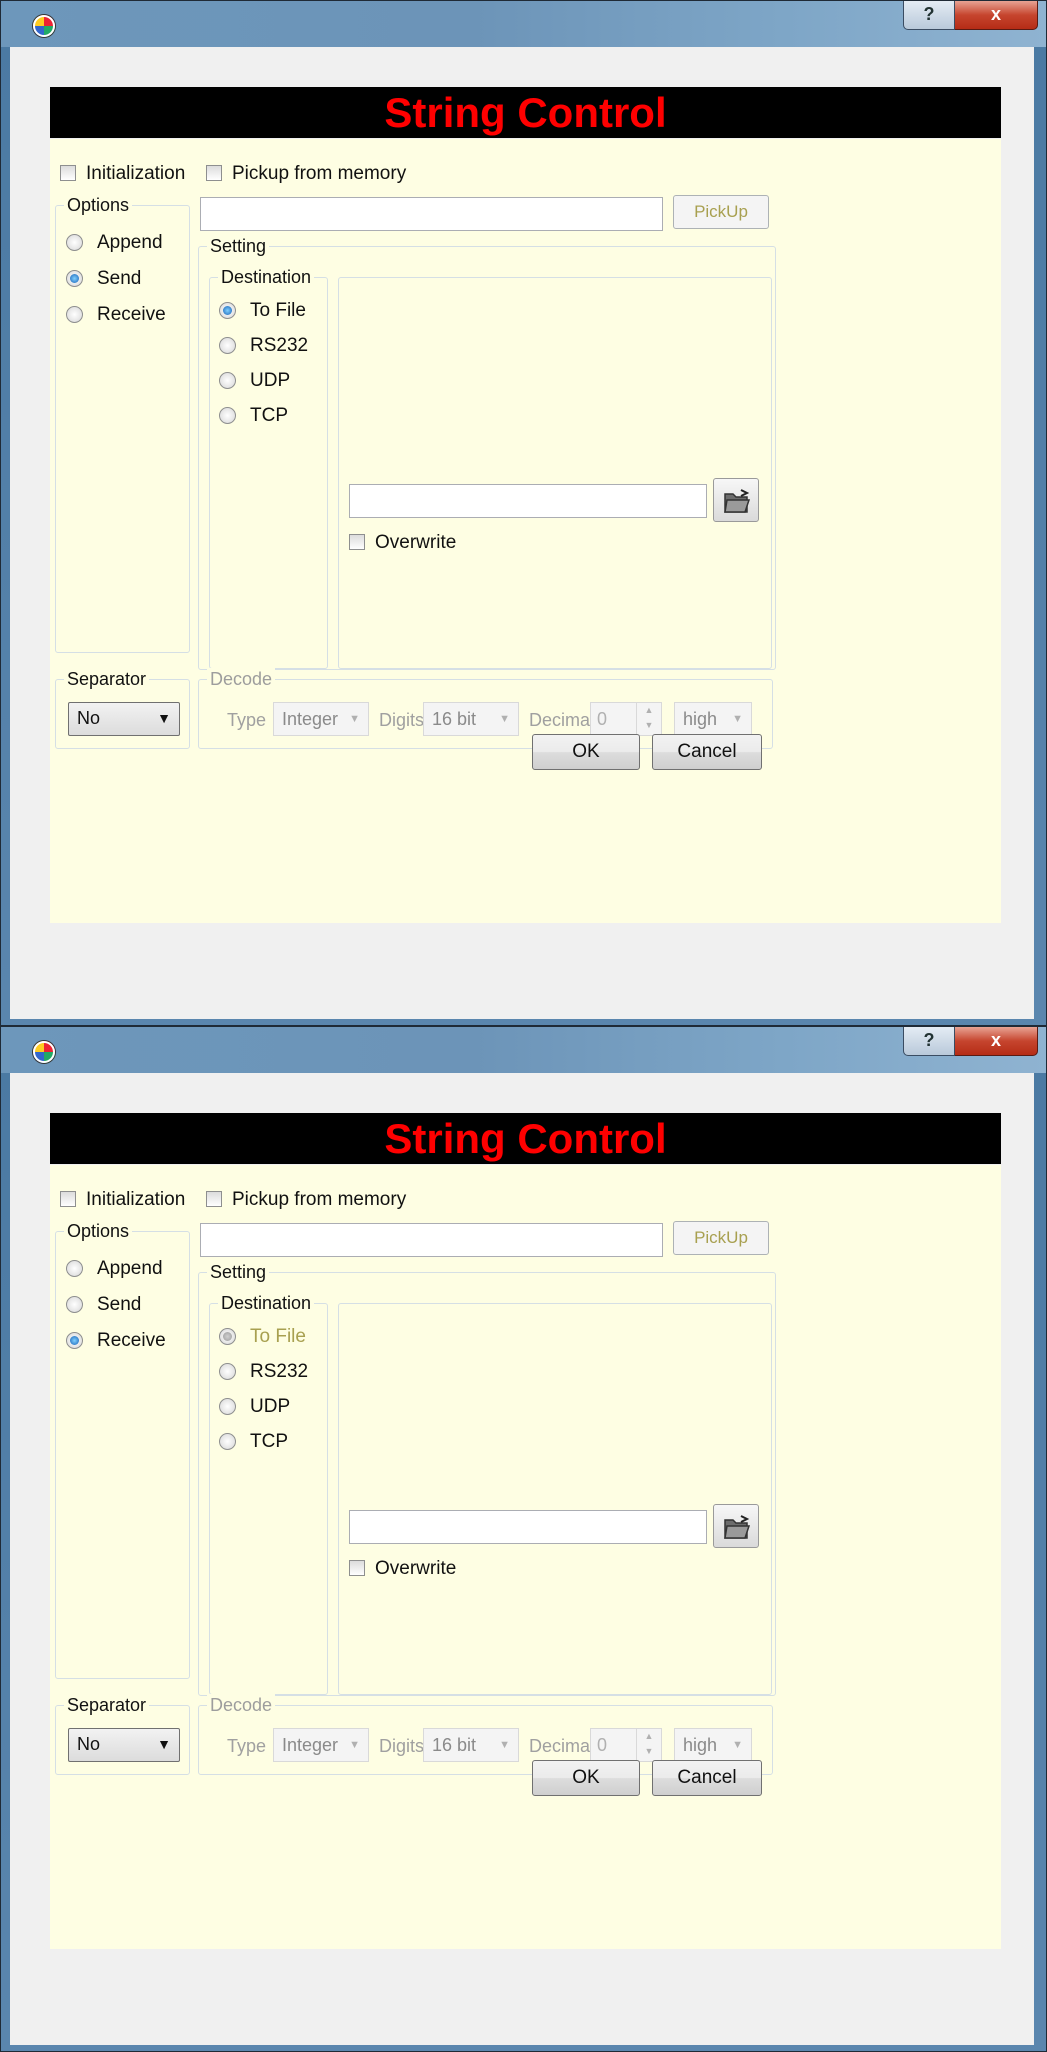 The image size is (1047, 2052). I want to click on banner-title: String Control, so click(525, 1138).